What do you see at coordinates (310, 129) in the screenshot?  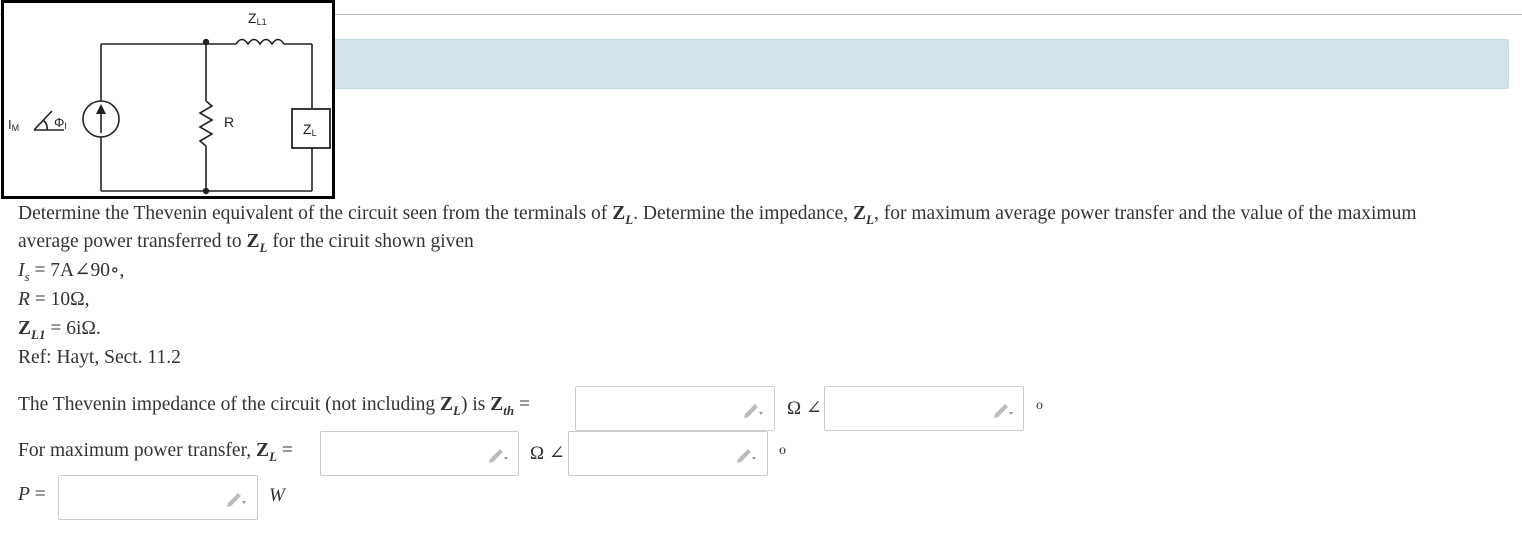 I see `zl-label: ZL` at bounding box center [310, 129].